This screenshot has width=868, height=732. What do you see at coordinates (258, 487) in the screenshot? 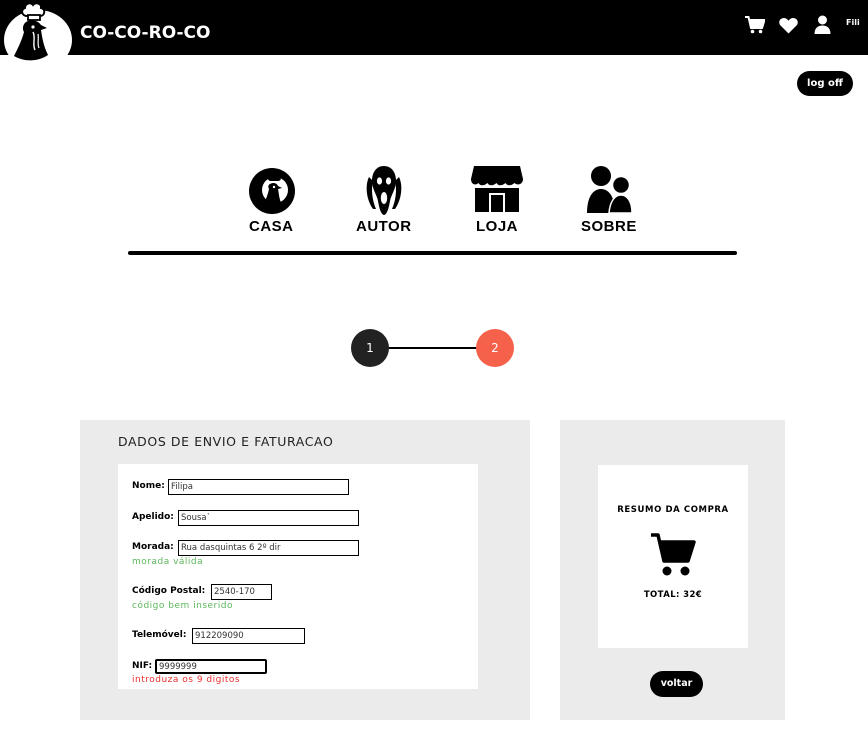
I see `nome-input` at bounding box center [258, 487].